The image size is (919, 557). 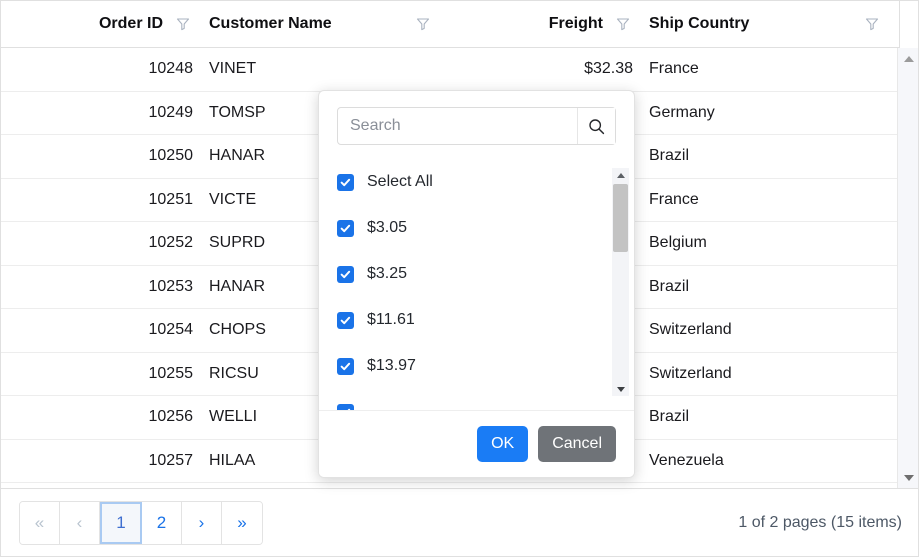 I want to click on filter-item: $3.25, so click(x=476, y=274).